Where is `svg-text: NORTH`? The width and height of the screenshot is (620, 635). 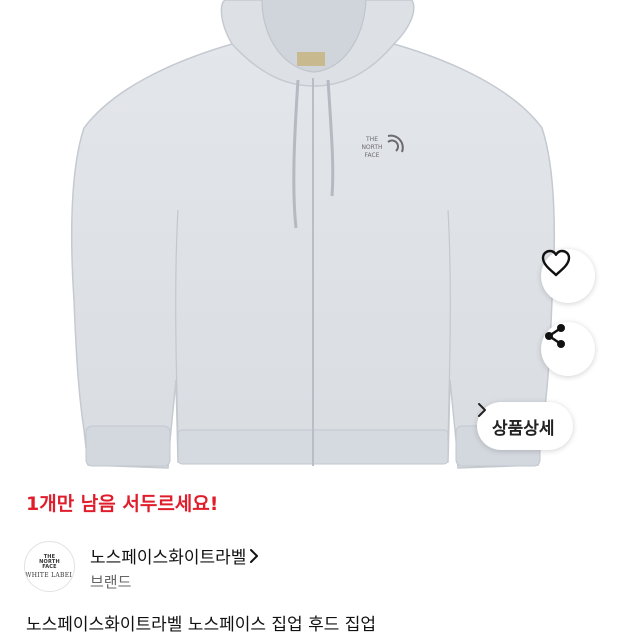 svg-text: NORTH is located at coordinates (371, 147).